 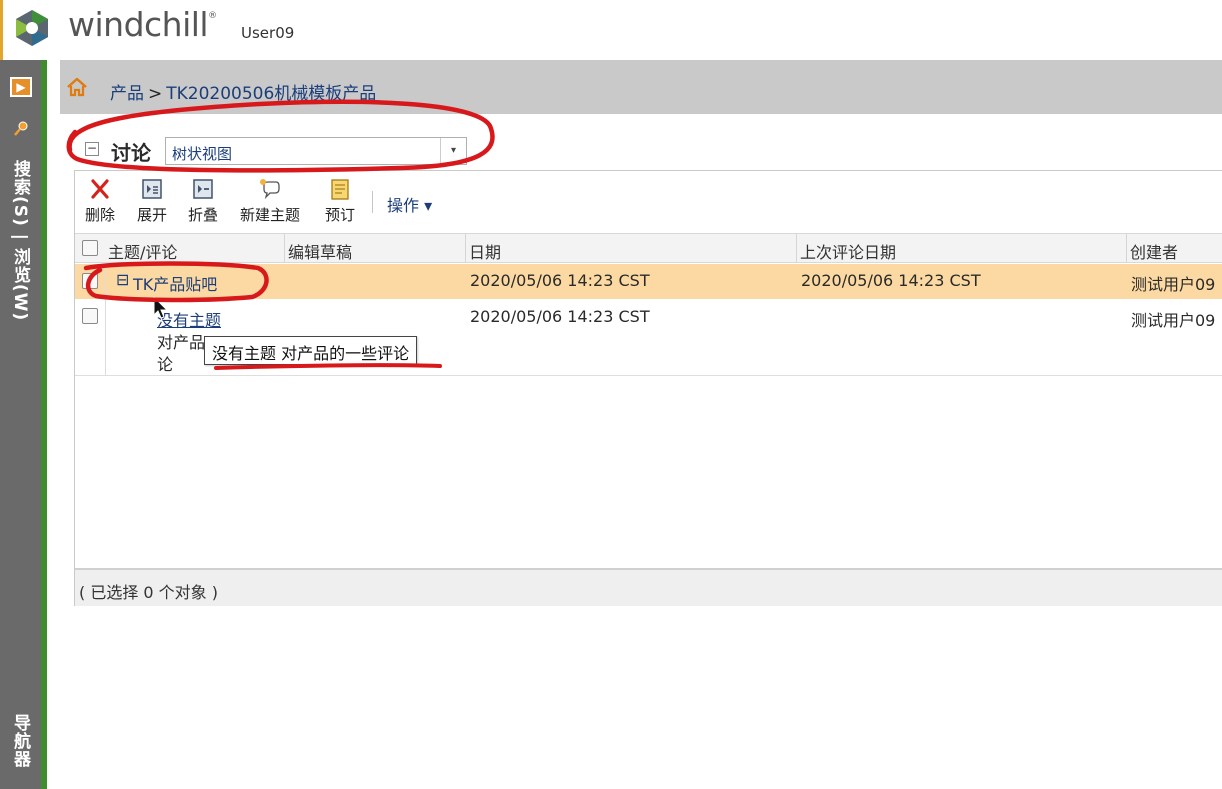 What do you see at coordinates (372, 202) in the screenshot?
I see `toolbar-divider` at bounding box center [372, 202].